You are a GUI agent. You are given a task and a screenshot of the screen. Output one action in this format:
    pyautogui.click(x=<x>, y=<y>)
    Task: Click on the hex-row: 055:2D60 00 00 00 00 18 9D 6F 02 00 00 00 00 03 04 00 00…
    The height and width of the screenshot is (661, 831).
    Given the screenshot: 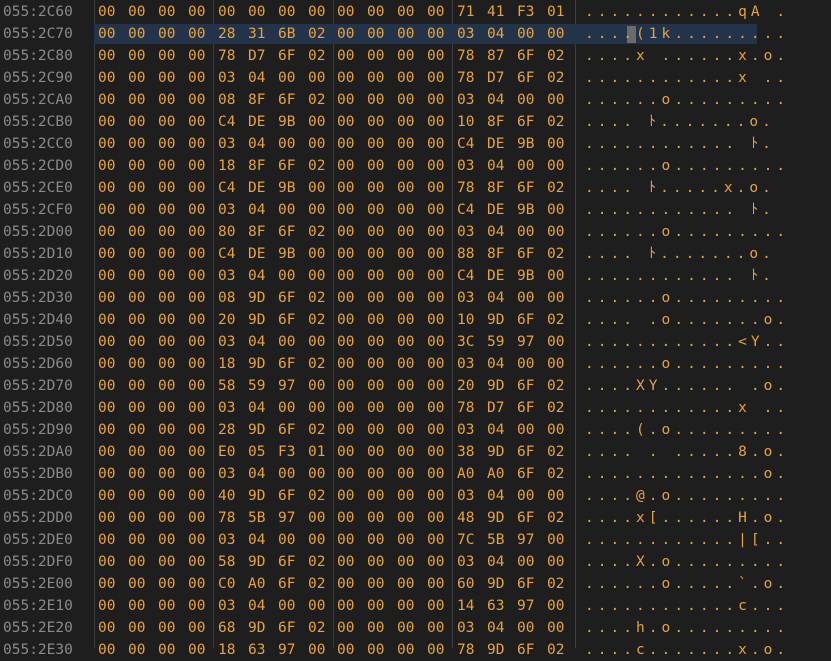 What is the action you would take?
    pyautogui.click(x=415, y=364)
    